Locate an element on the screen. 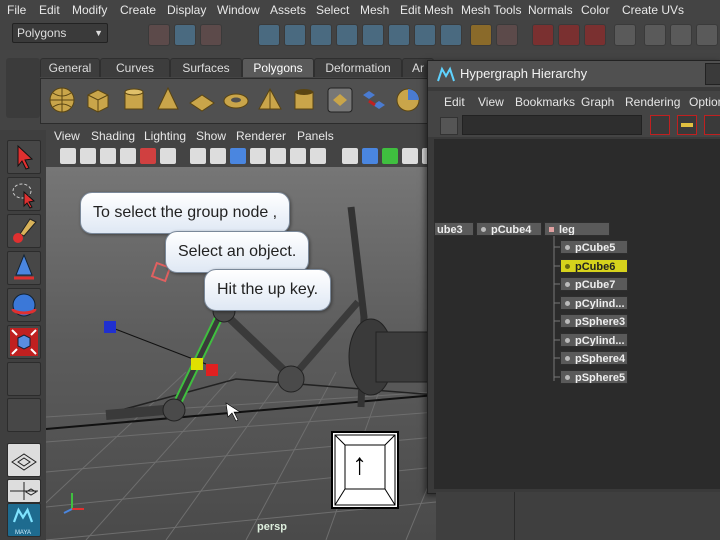  grid-icon is located at coordinates (168, 156).